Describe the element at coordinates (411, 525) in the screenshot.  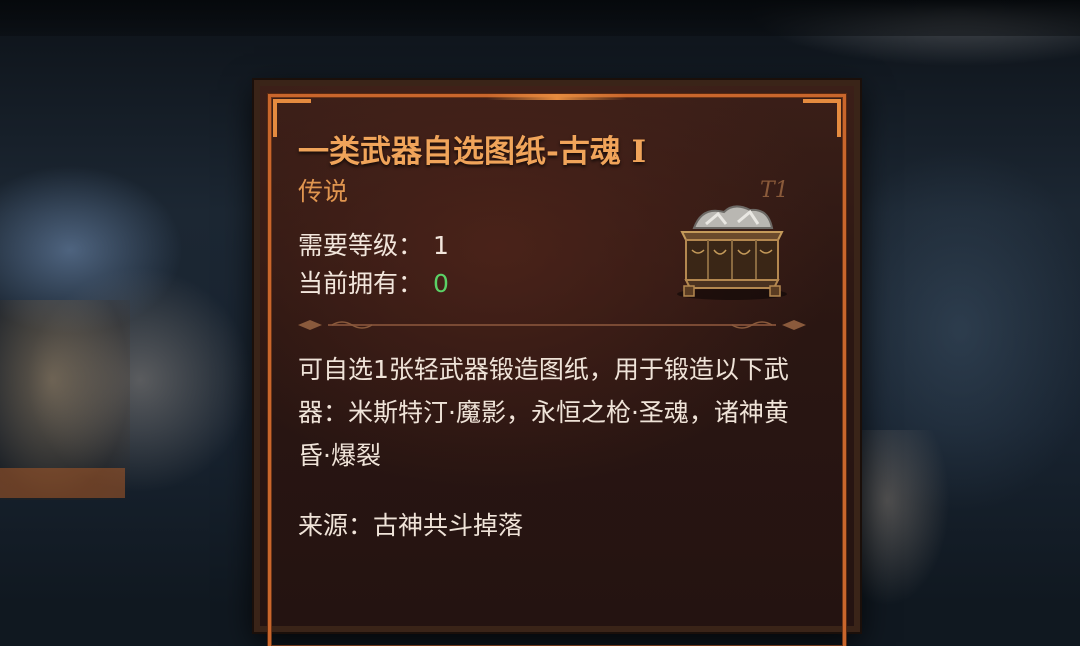
I see `item-source: 来源：古神共斗掉落` at that location.